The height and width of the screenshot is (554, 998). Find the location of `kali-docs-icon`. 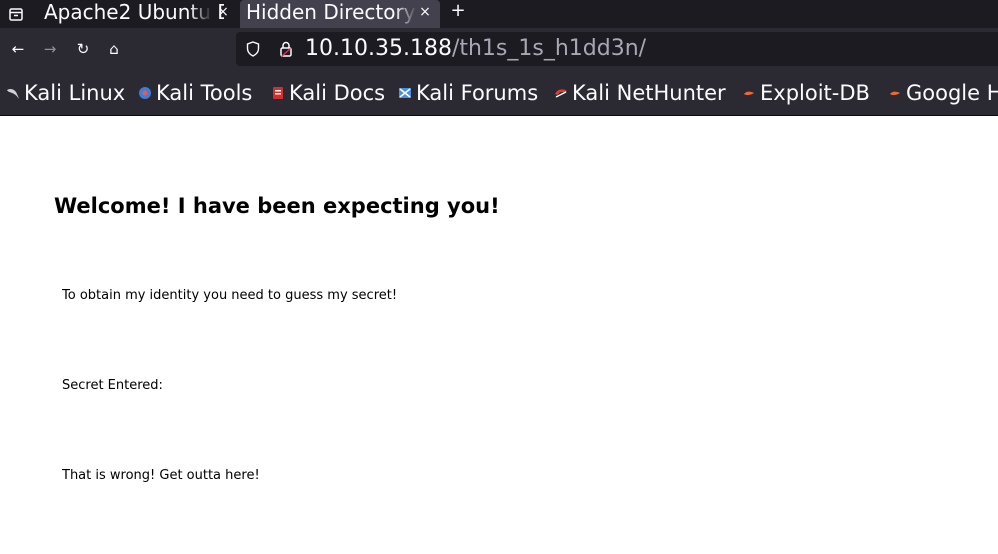

kali-docs-icon is located at coordinates (278, 93).